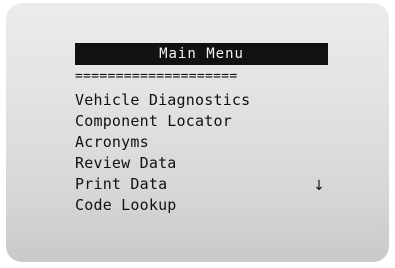  What do you see at coordinates (200, 121) in the screenshot?
I see `menu-item-component-locator: Component Locator` at bounding box center [200, 121].